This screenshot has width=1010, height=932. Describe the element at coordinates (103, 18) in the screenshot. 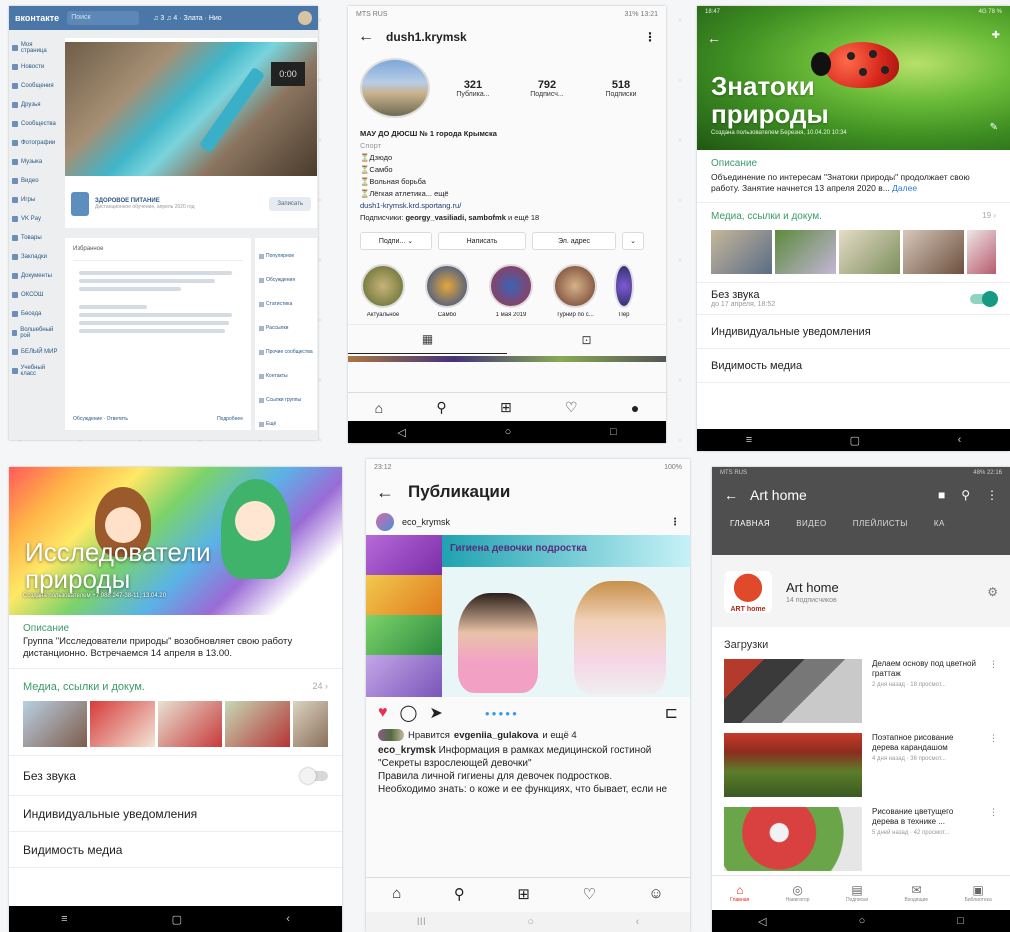

I see `search-input: Поиск` at that location.